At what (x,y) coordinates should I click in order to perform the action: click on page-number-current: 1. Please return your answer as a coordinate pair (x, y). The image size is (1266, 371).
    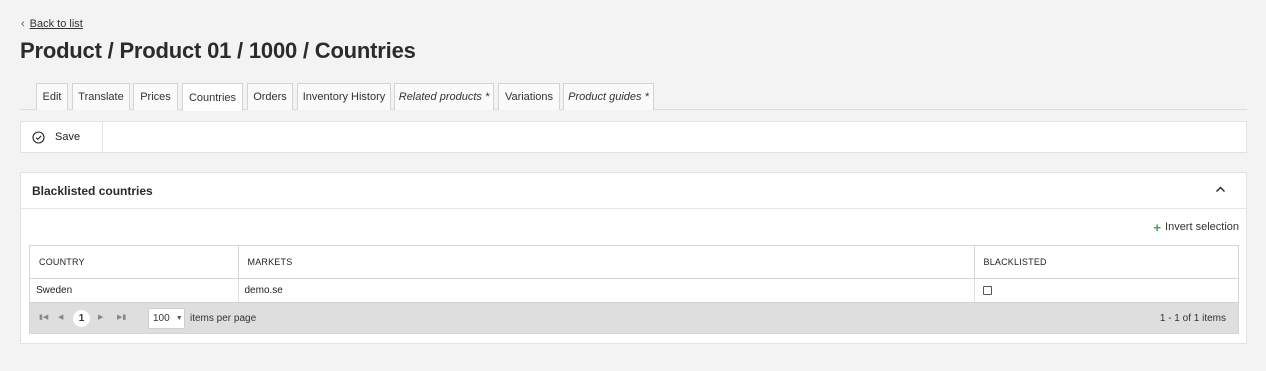
    Looking at the image, I should click on (81, 318).